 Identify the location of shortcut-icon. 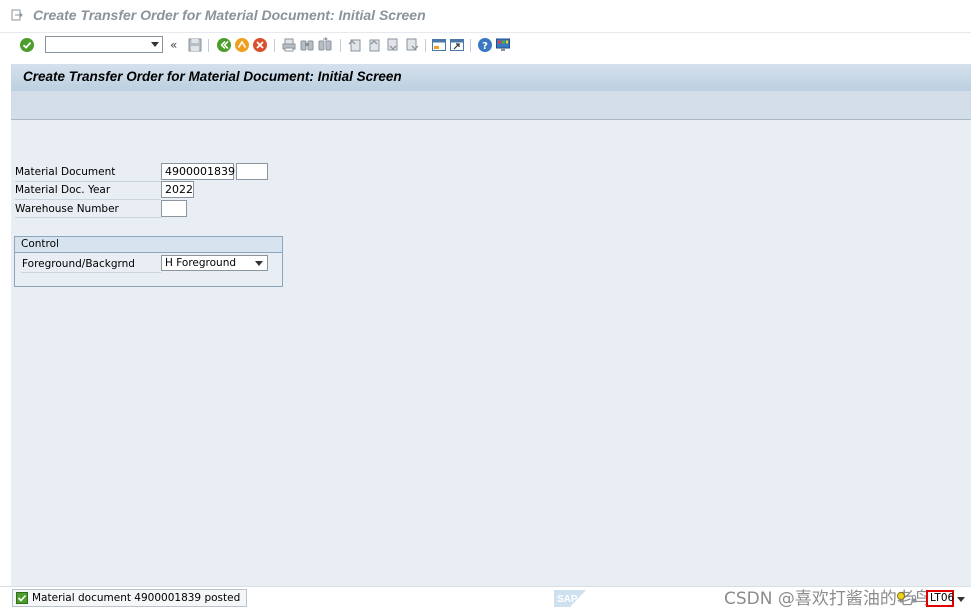
(457, 45).